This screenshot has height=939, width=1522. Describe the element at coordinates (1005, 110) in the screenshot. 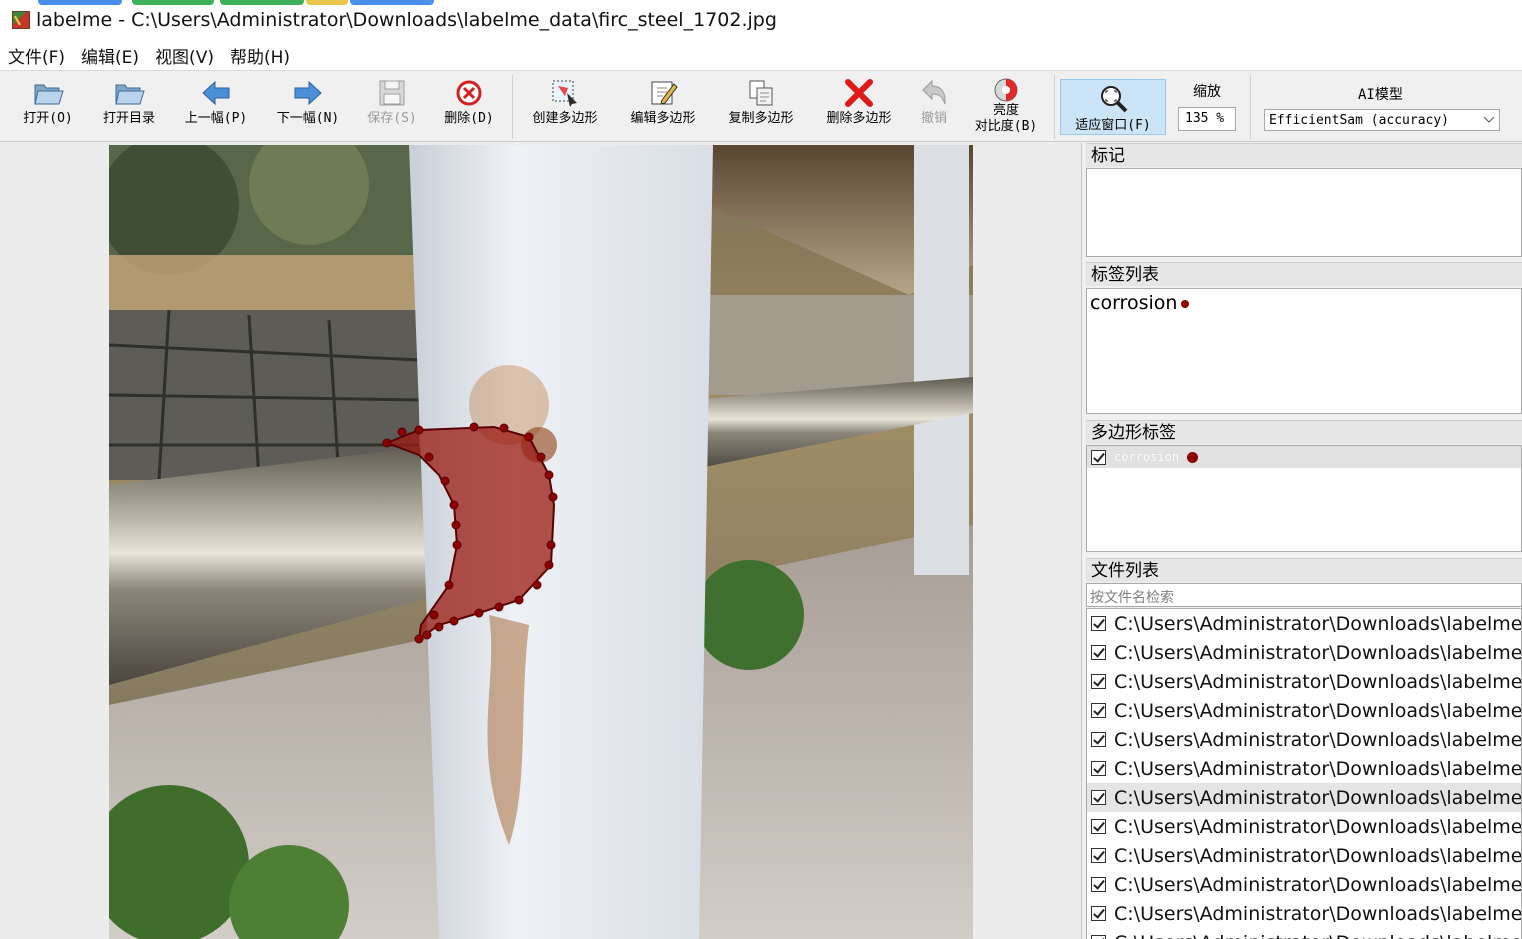

I see `brightness-label-line1: 亮度` at that location.